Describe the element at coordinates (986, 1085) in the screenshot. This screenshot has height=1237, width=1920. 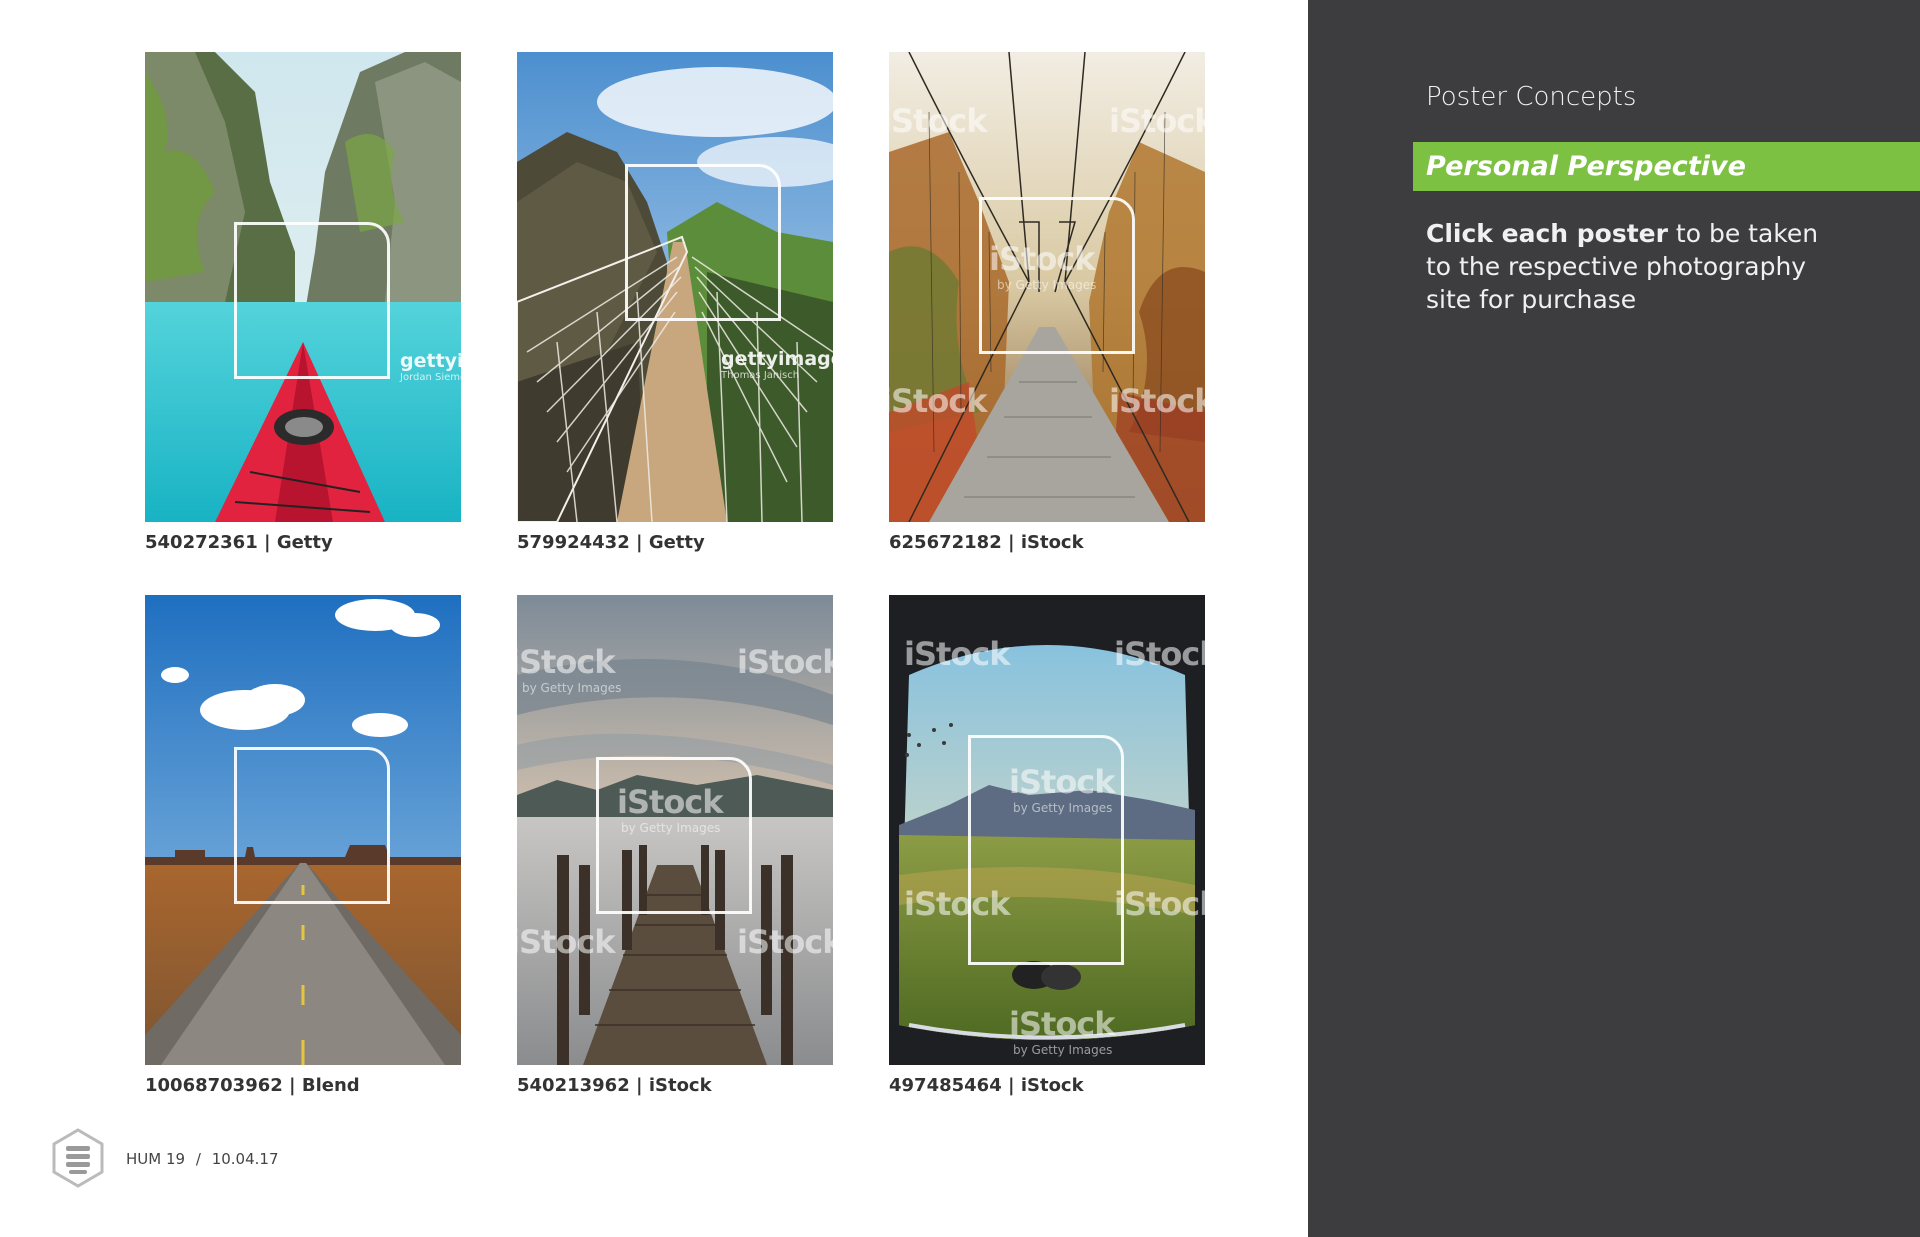
I see `poster-6-caption: 497485464 | iStock` at that location.